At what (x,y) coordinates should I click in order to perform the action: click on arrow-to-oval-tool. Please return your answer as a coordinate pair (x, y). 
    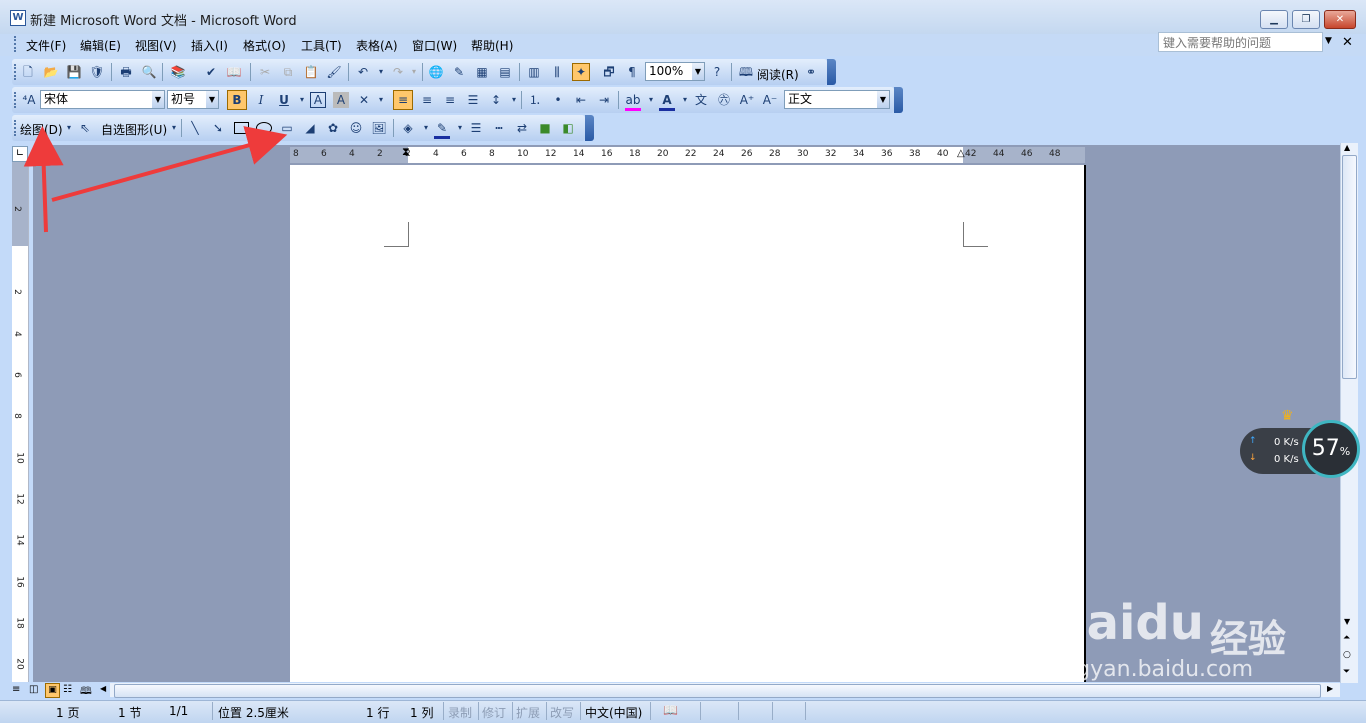
    Looking at the image, I should click on (169, 164).